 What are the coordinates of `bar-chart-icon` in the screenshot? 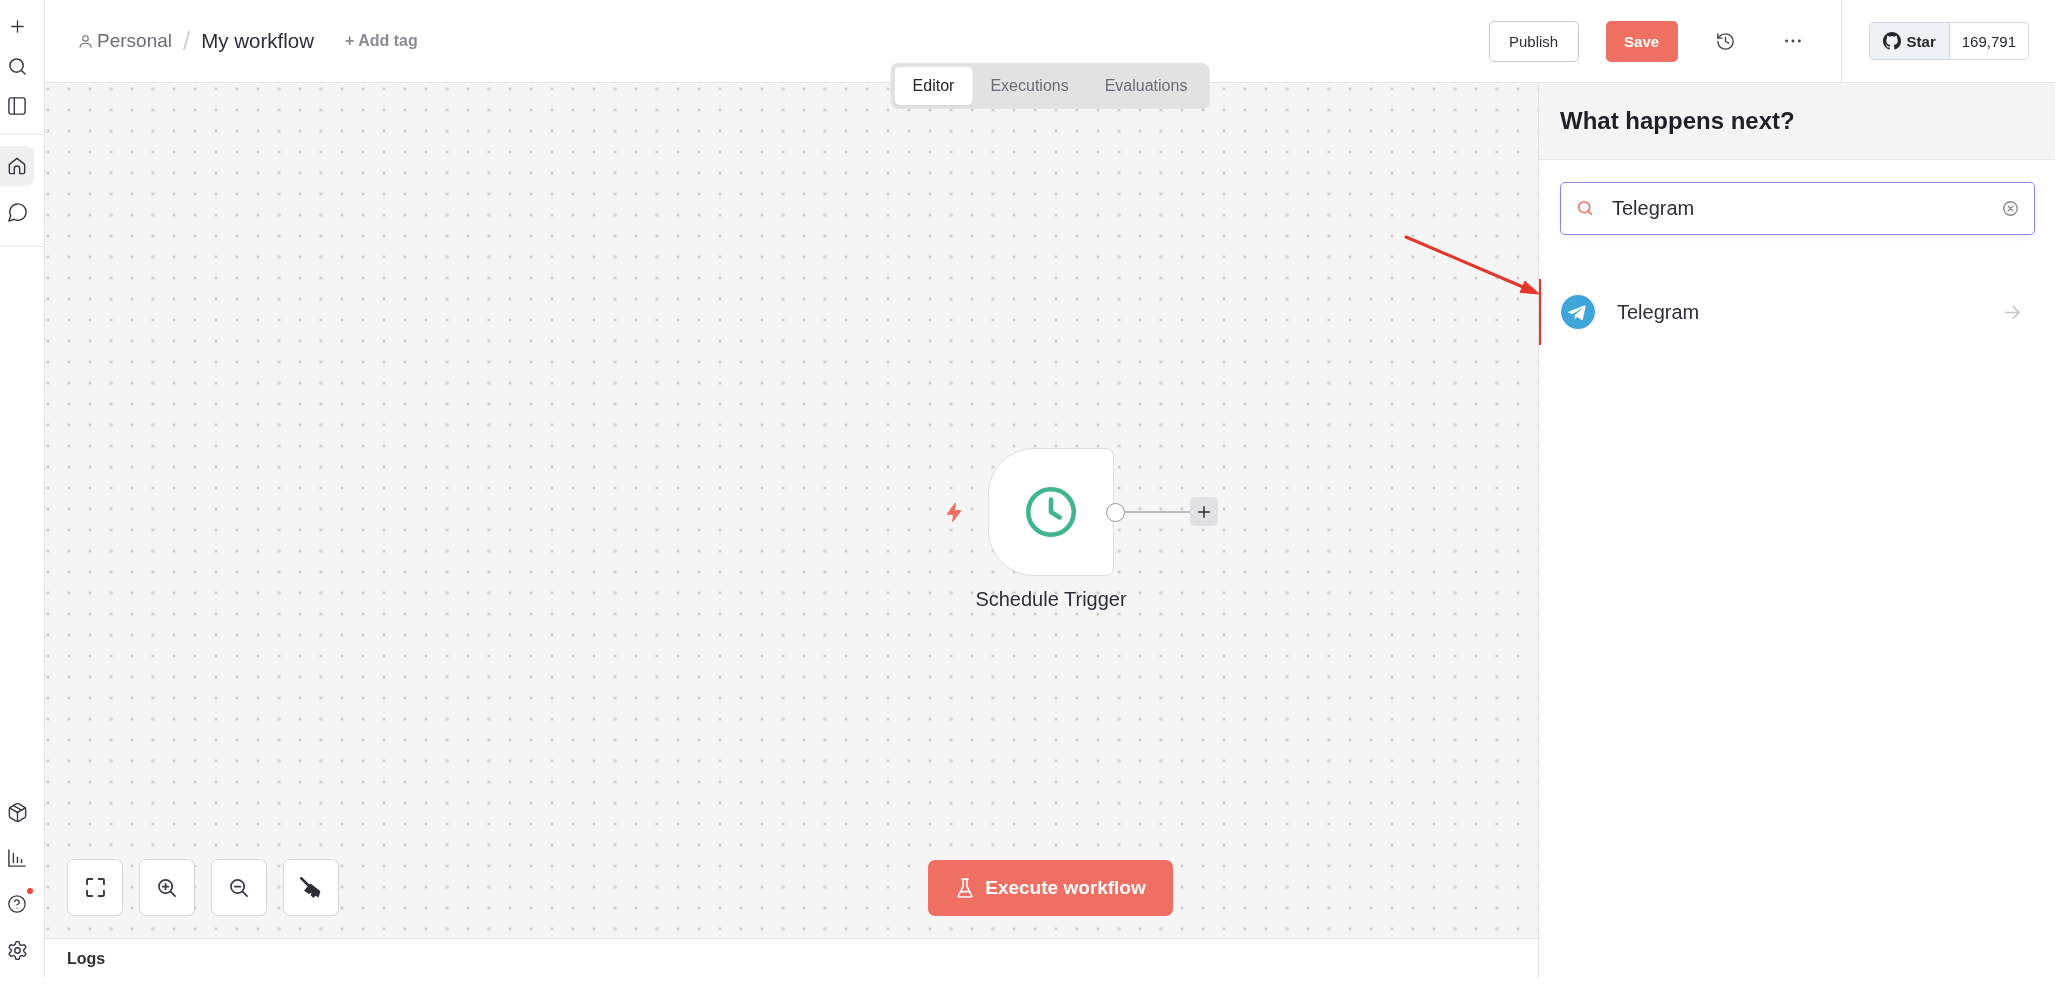 It's located at (17, 858).